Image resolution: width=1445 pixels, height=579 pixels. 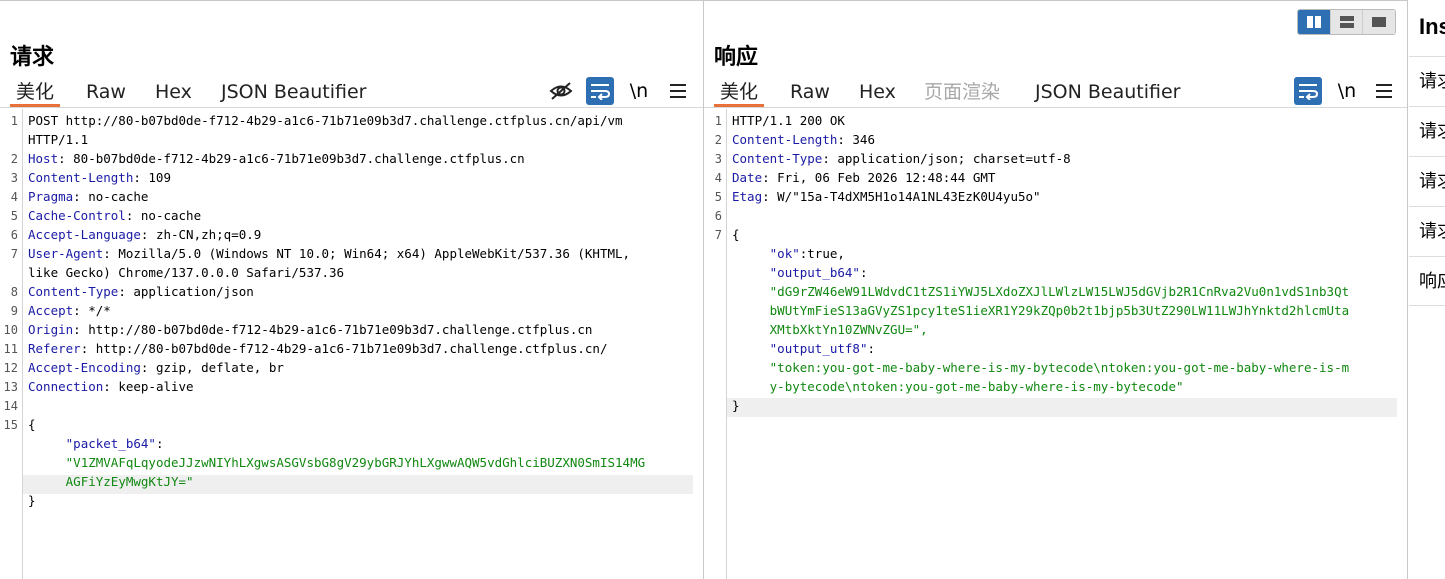 I want to click on code-line: Content-Length: 346, so click(x=803, y=139).